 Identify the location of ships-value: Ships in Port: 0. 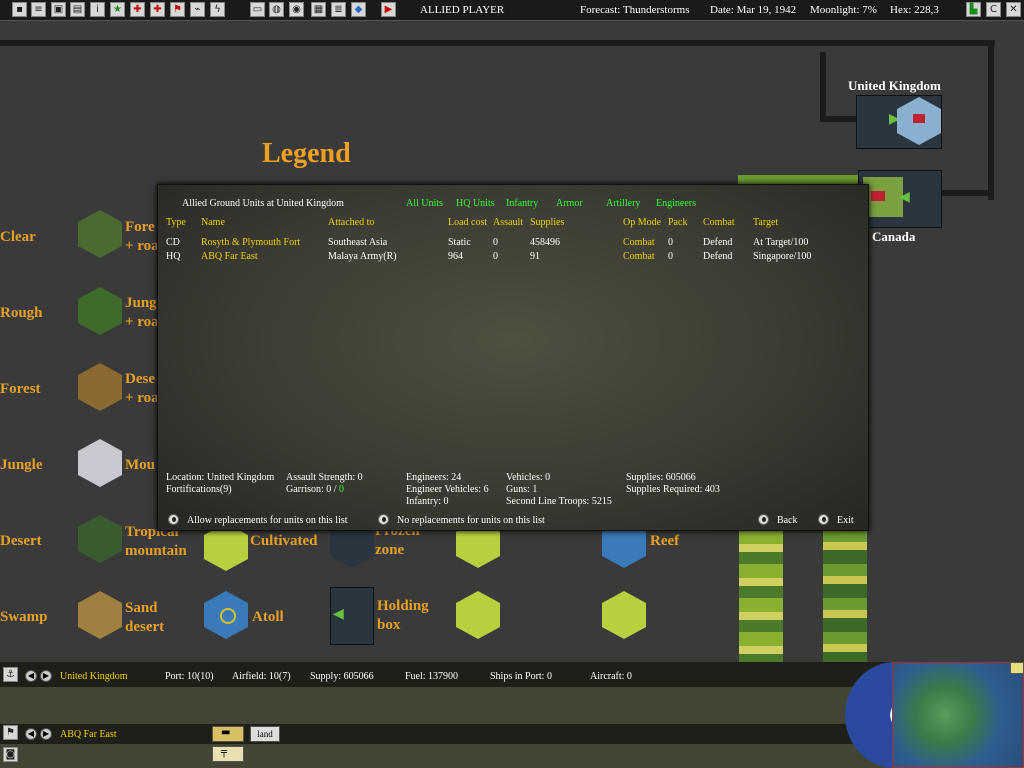
(521, 676).